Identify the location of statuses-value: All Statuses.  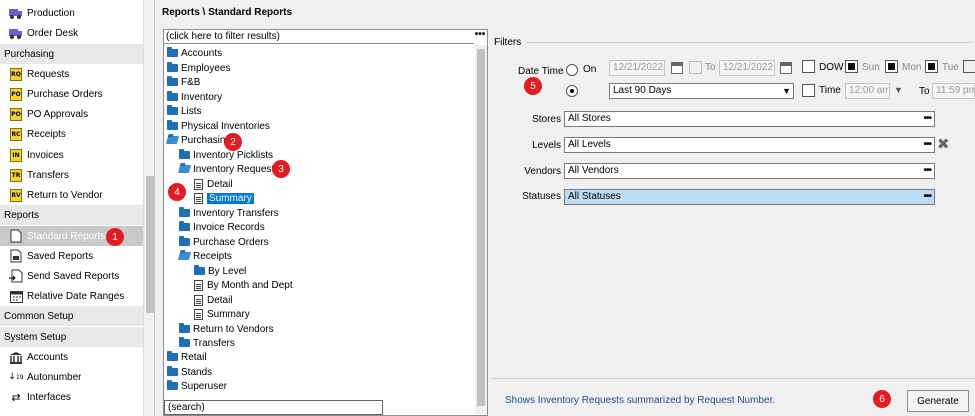
(594, 196).